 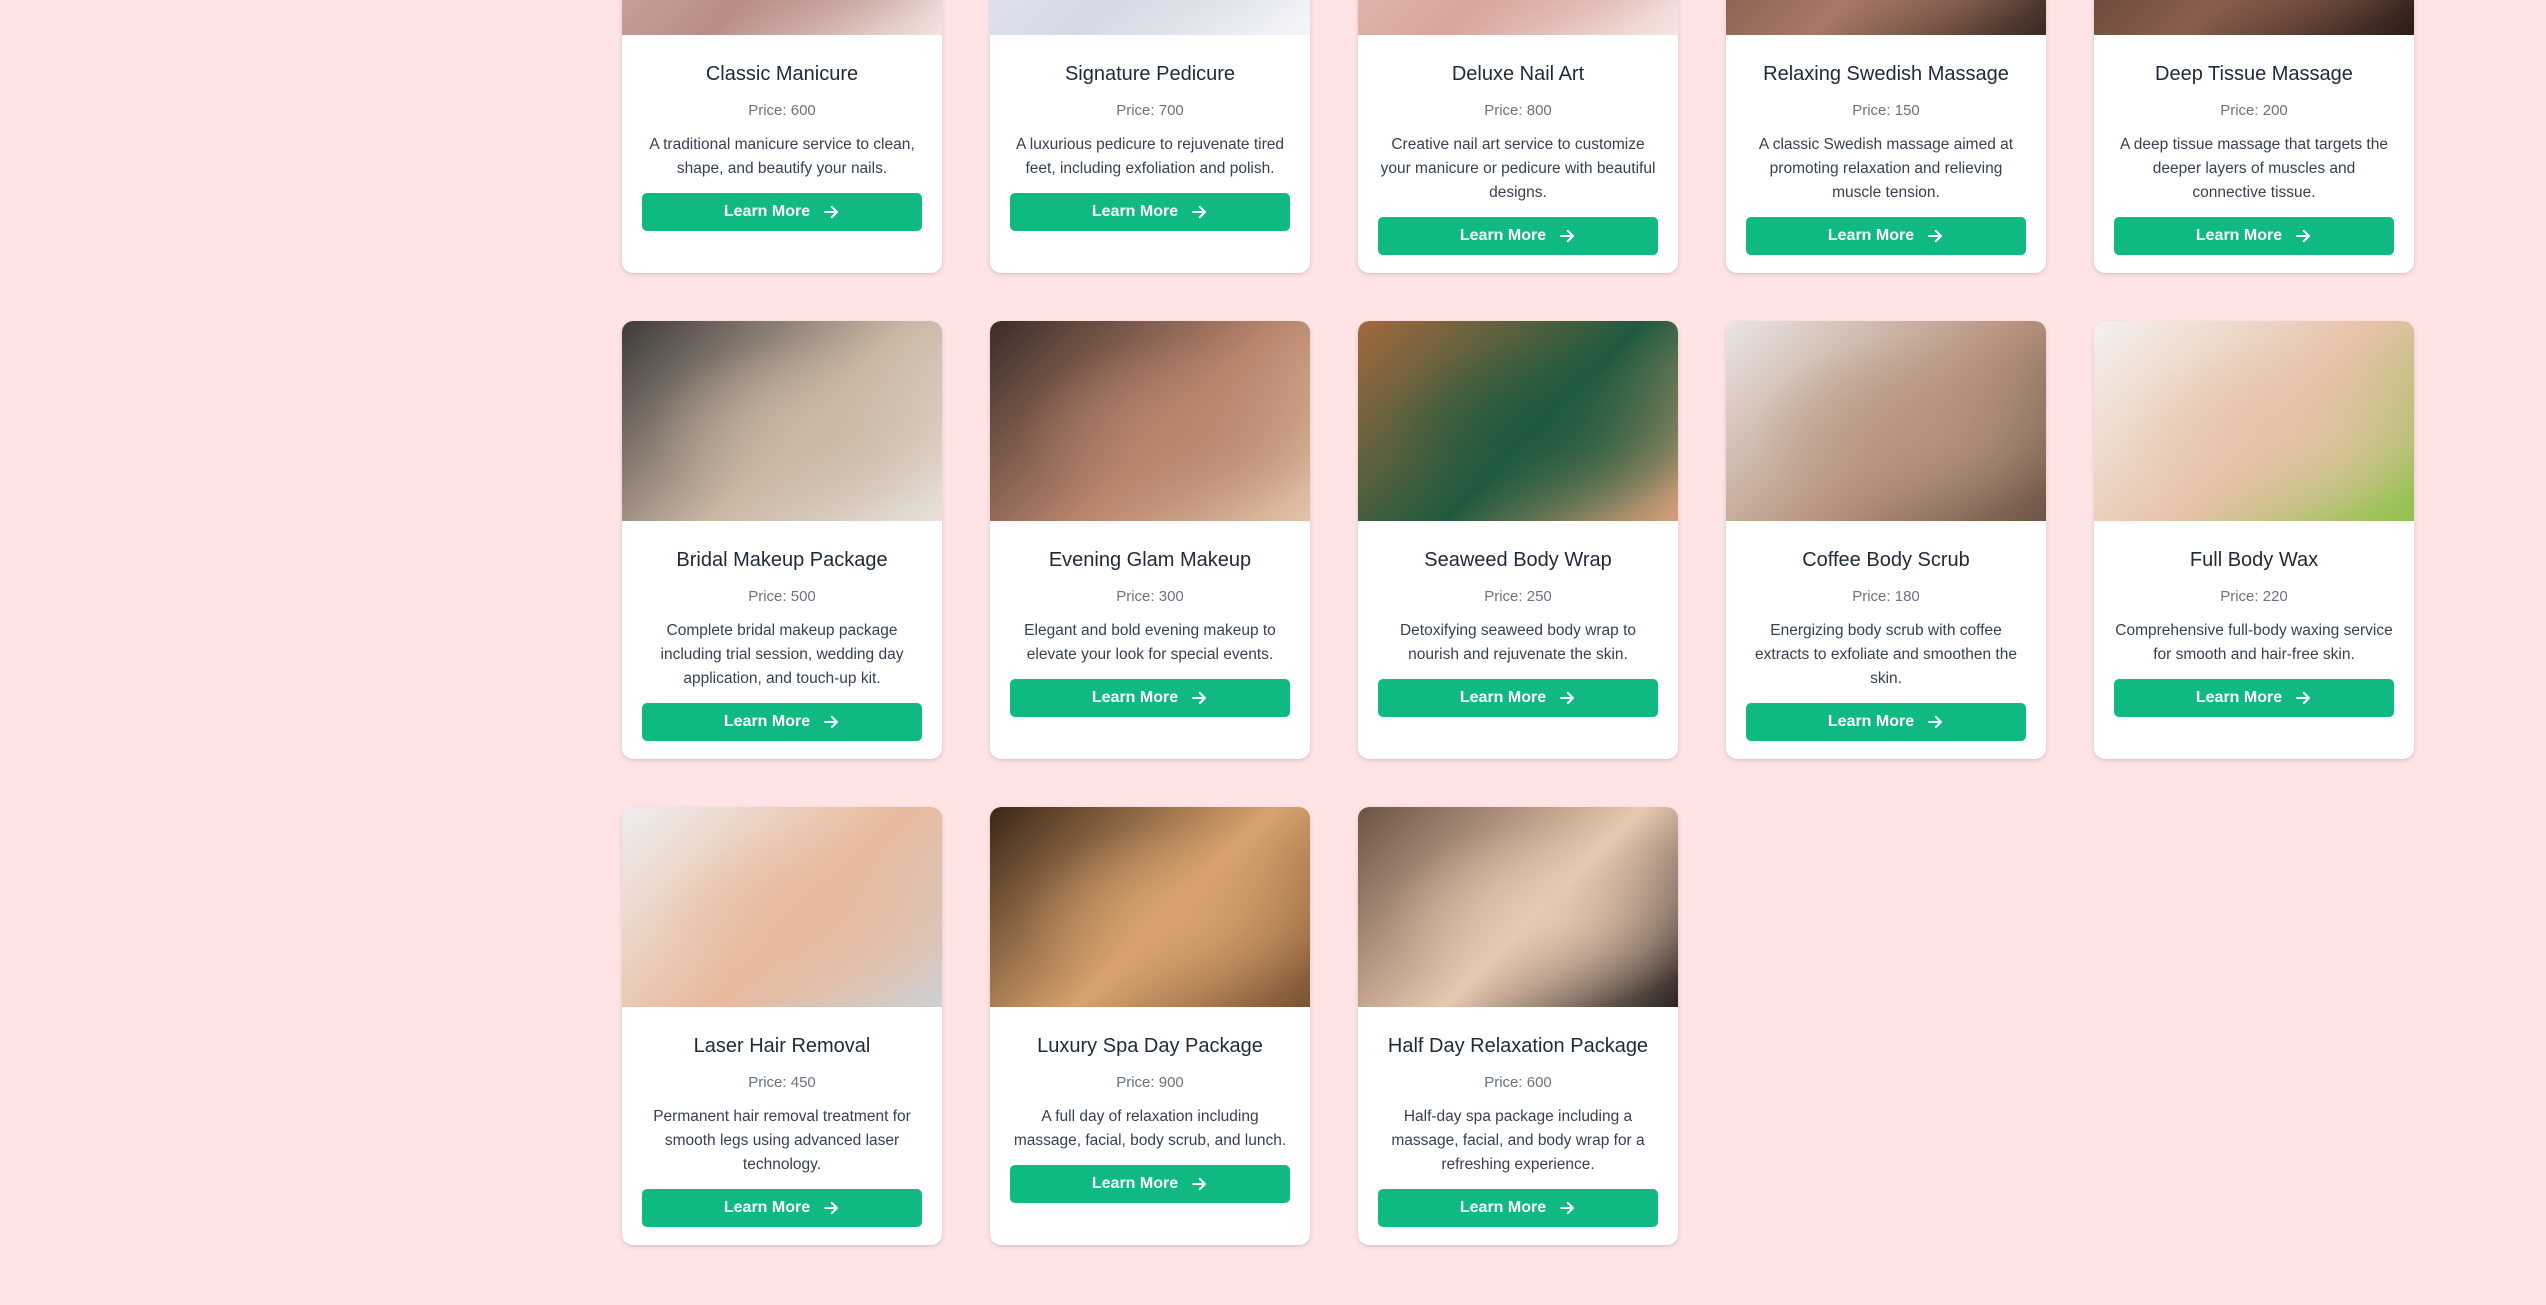 I want to click on service-price: Price: 500, so click(x=782, y=596).